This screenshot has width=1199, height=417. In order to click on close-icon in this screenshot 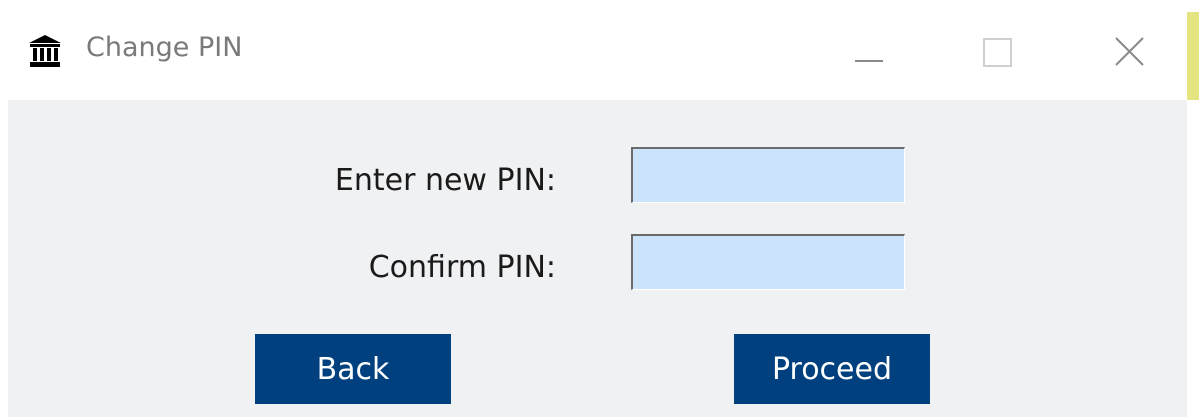, I will do `click(1129, 51)`.